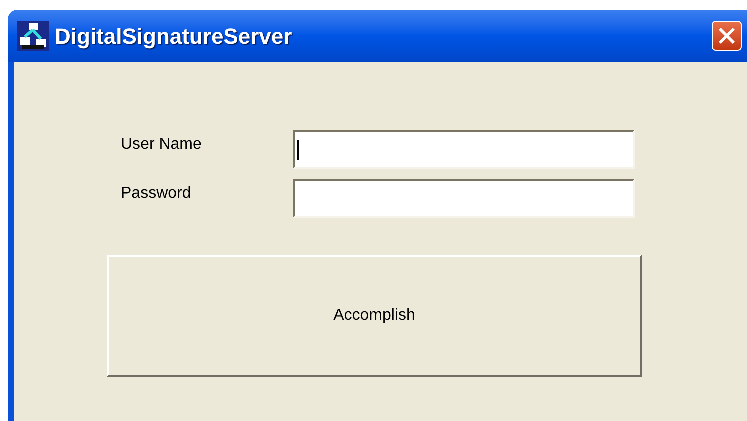  What do you see at coordinates (156, 194) in the screenshot?
I see `field-label: Password` at bounding box center [156, 194].